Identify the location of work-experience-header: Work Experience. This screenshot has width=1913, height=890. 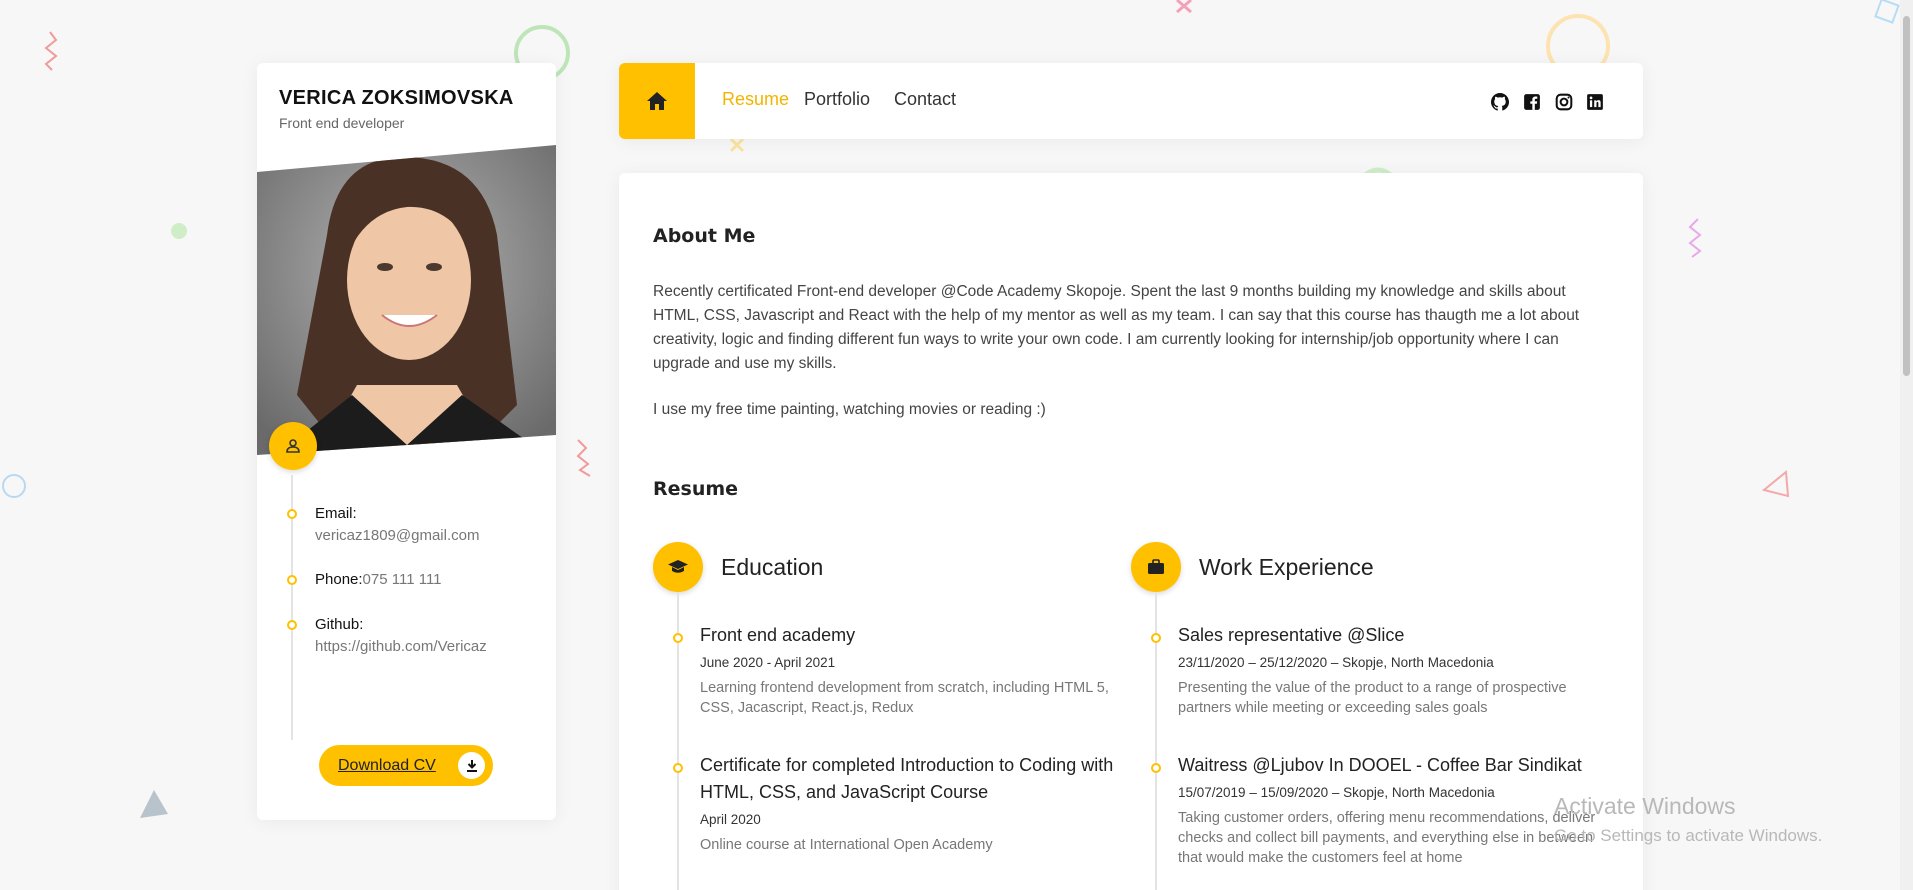
(1252, 567).